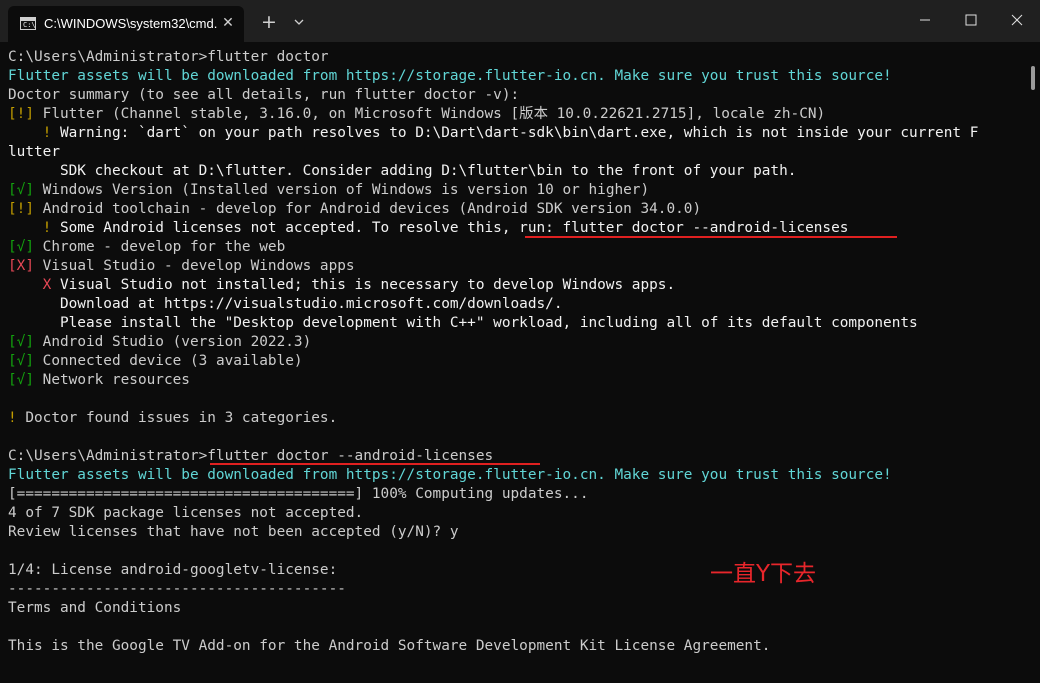 Image resolution: width=1040 pixels, height=683 pixels. Describe the element at coordinates (299, 22) in the screenshot. I see `chevron-down-icon` at that location.